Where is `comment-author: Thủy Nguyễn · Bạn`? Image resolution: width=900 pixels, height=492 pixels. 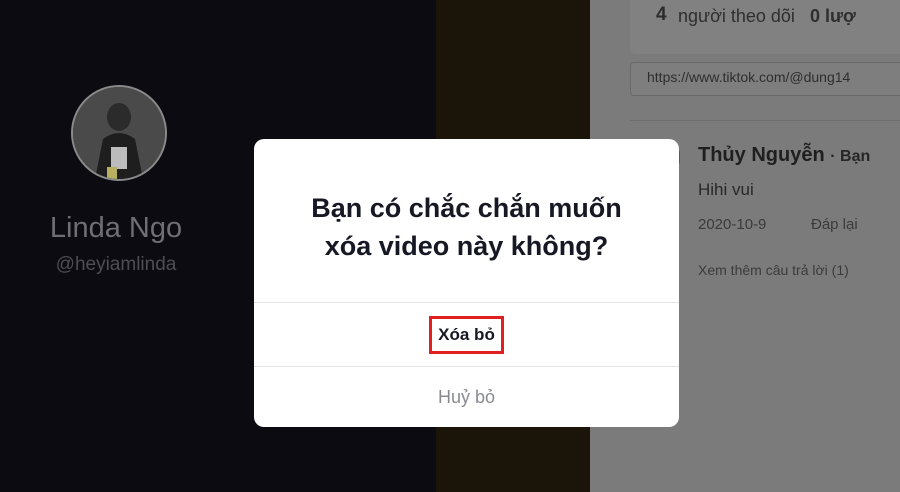
comment-author: Thủy Nguyễn · Bạn is located at coordinates (784, 155).